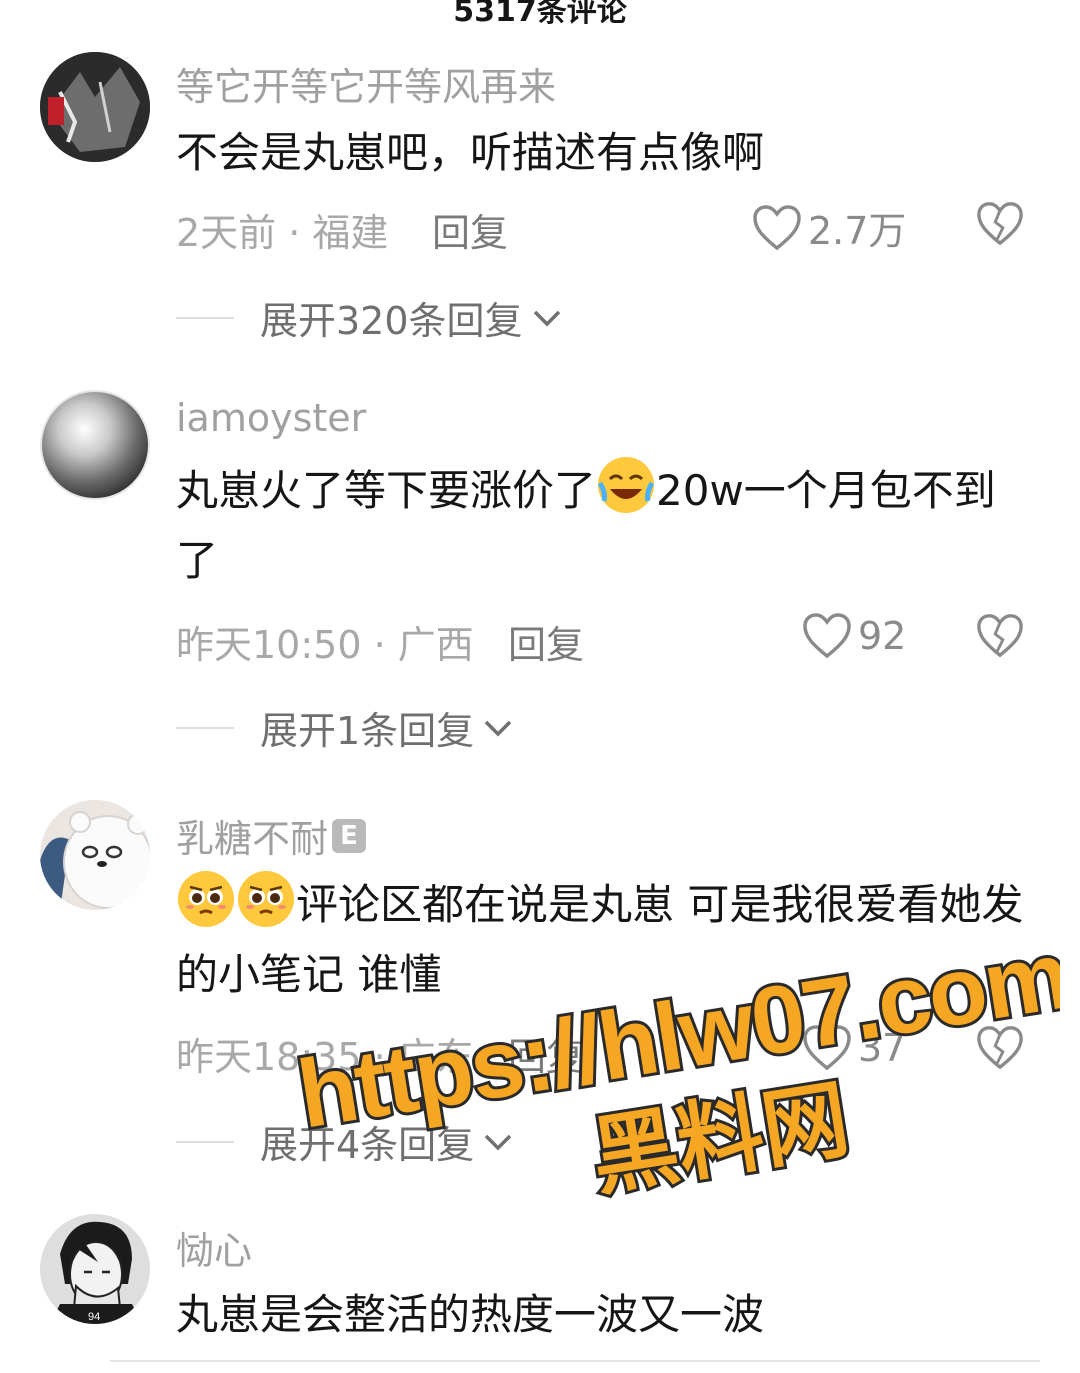  Describe the element at coordinates (540, 14) in the screenshot. I see `comment-count-title: 5317条评论` at that location.